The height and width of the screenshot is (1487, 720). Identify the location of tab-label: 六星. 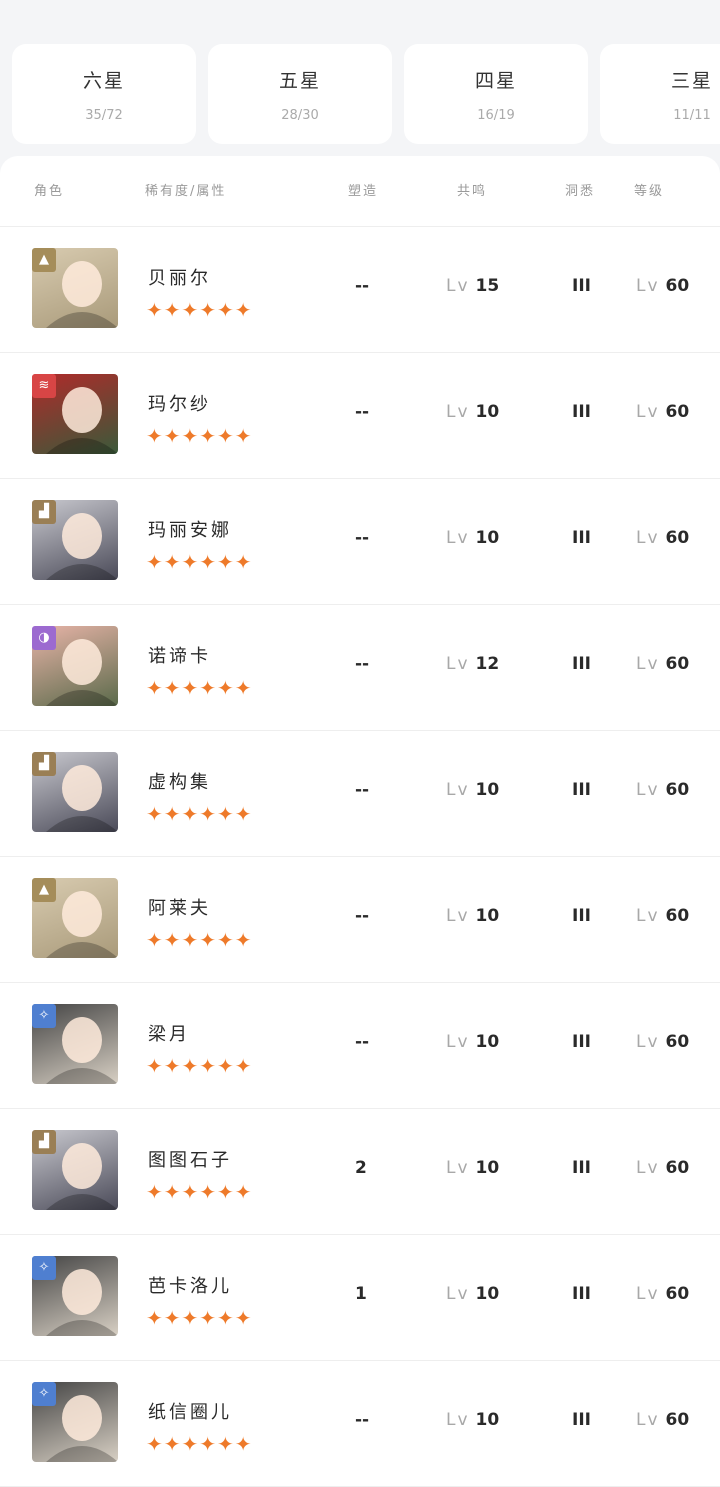
(103, 81).